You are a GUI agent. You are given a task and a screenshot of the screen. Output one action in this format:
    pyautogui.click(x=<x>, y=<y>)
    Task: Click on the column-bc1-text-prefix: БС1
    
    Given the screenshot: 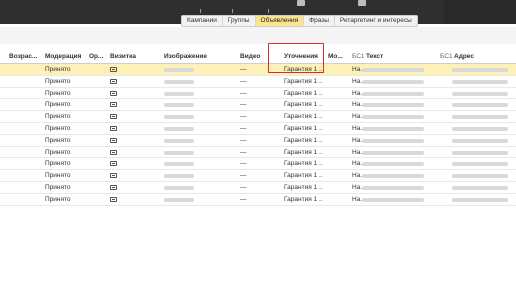 What is the action you would take?
    pyautogui.click(x=358, y=56)
    